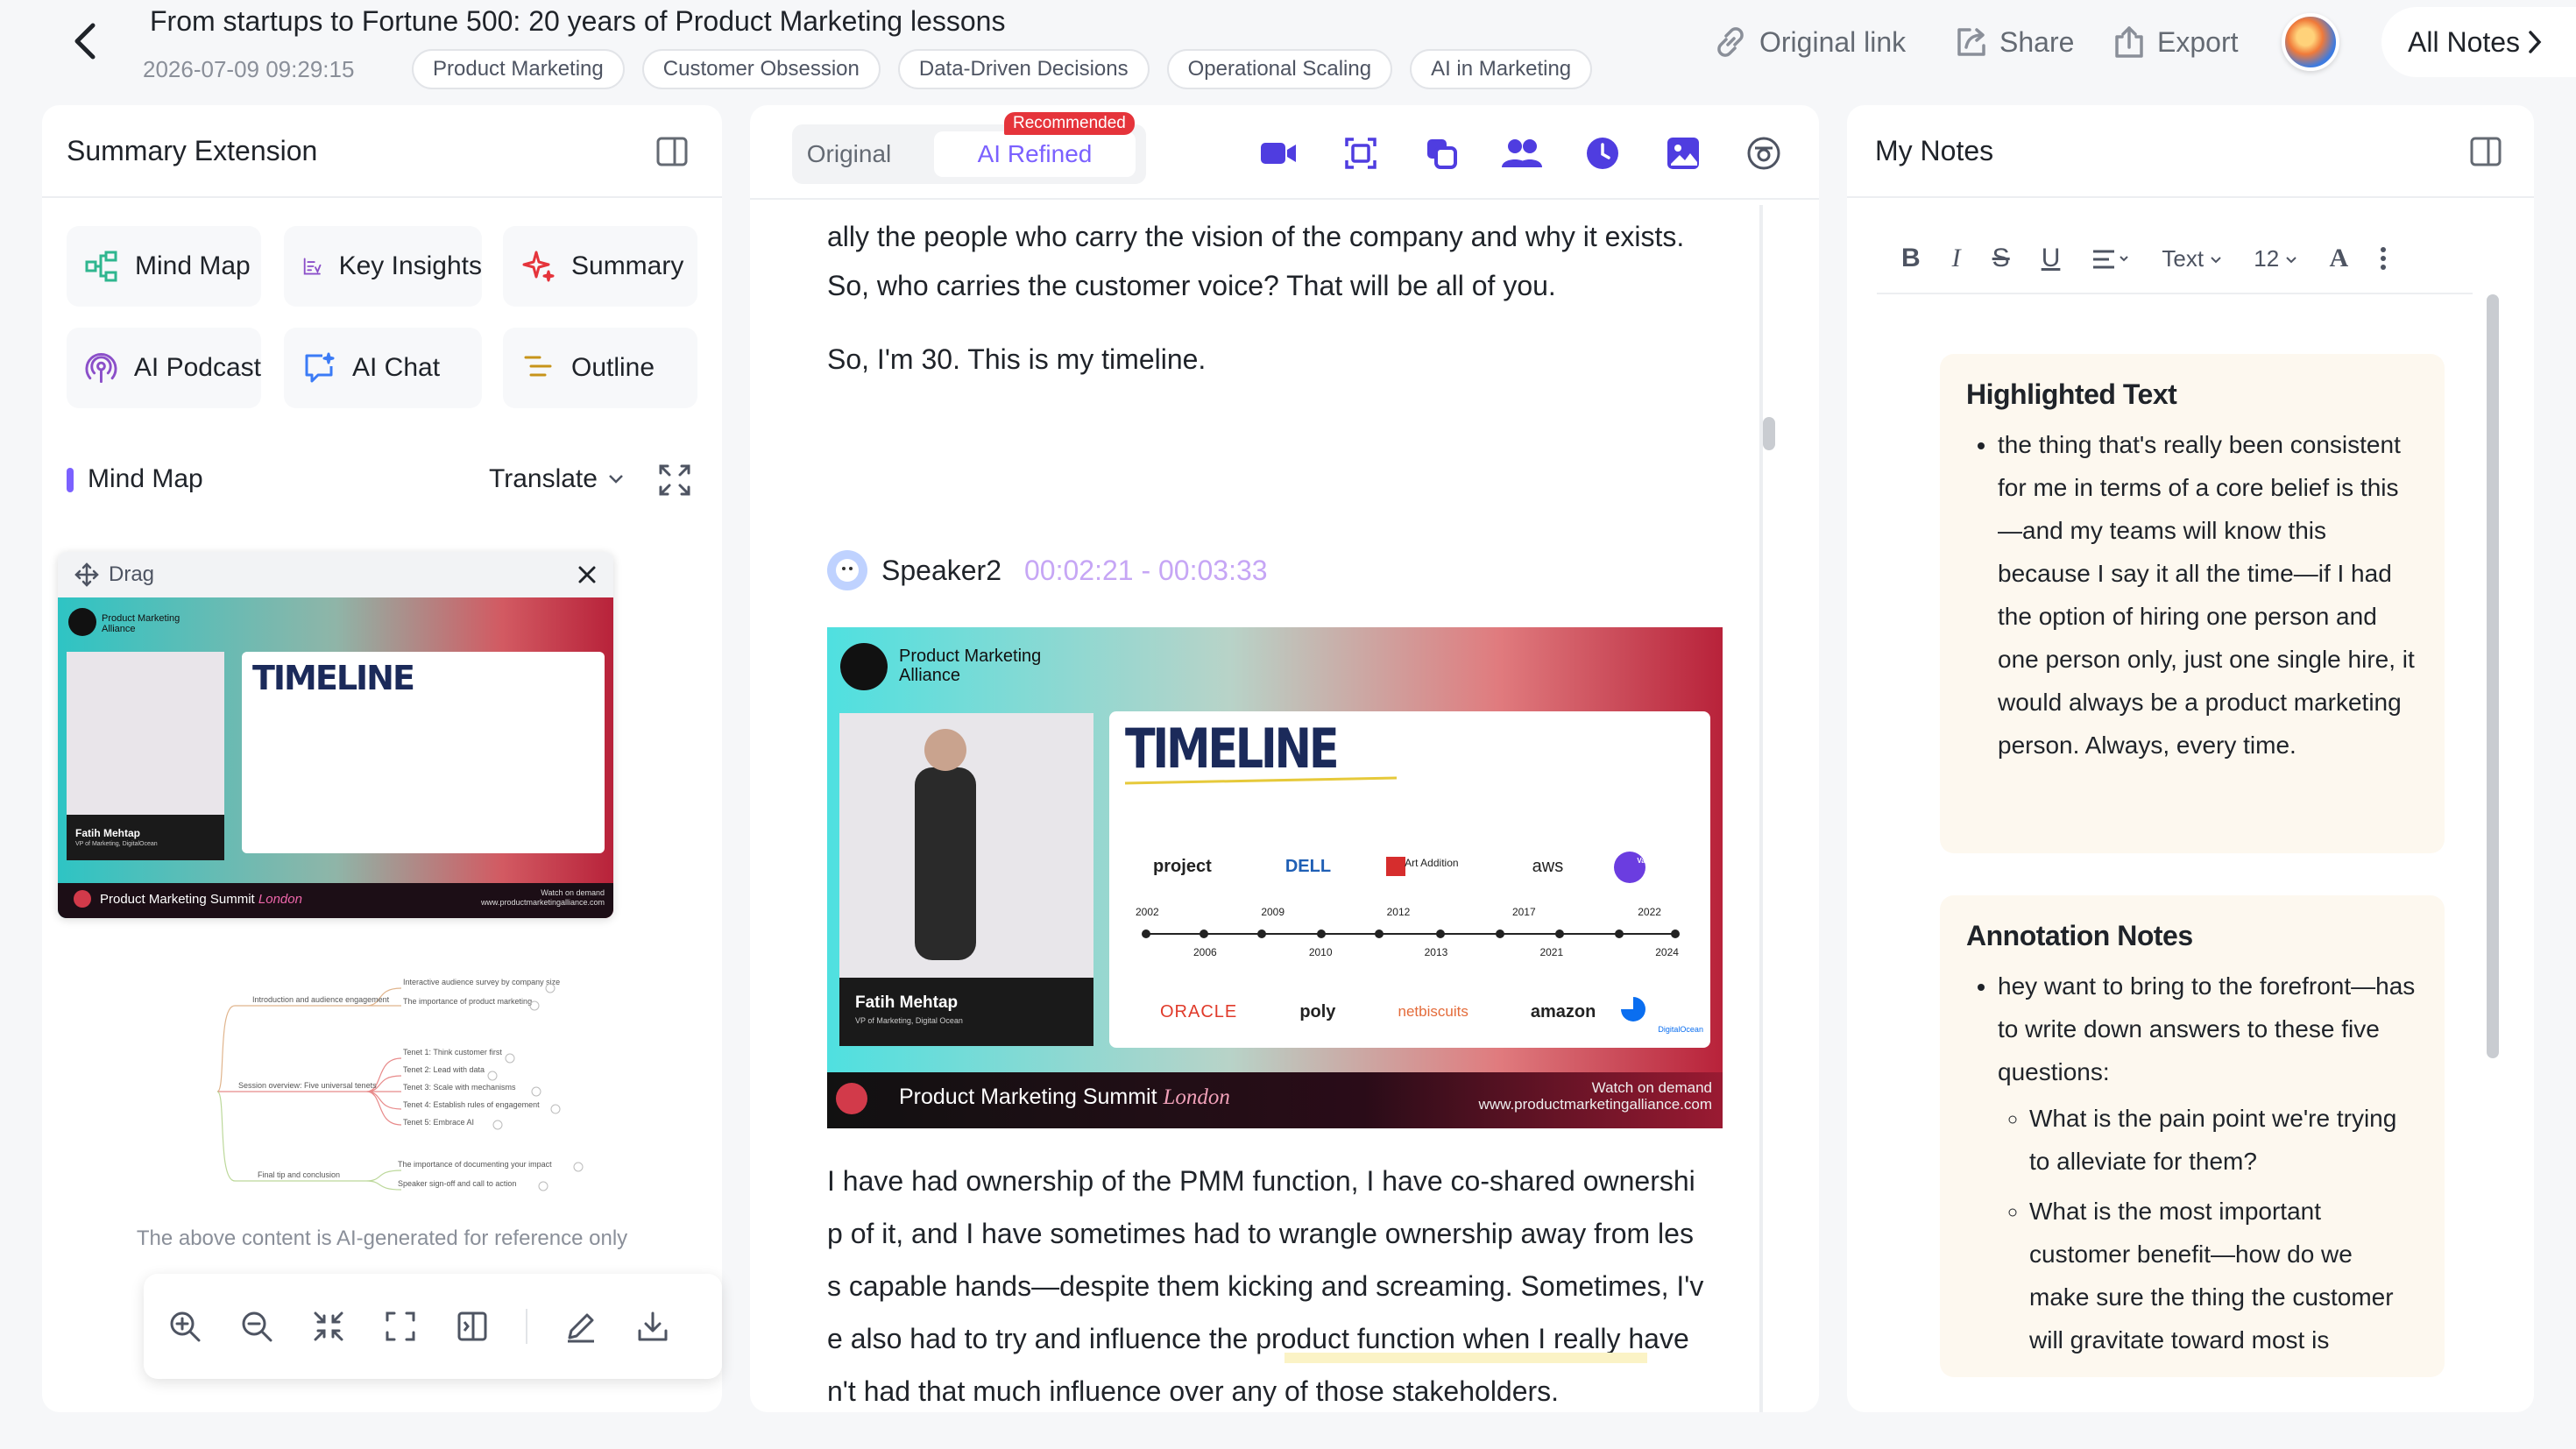 The image size is (2576, 1449). What do you see at coordinates (616, 480) in the screenshot?
I see `chevron-down-icon` at bounding box center [616, 480].